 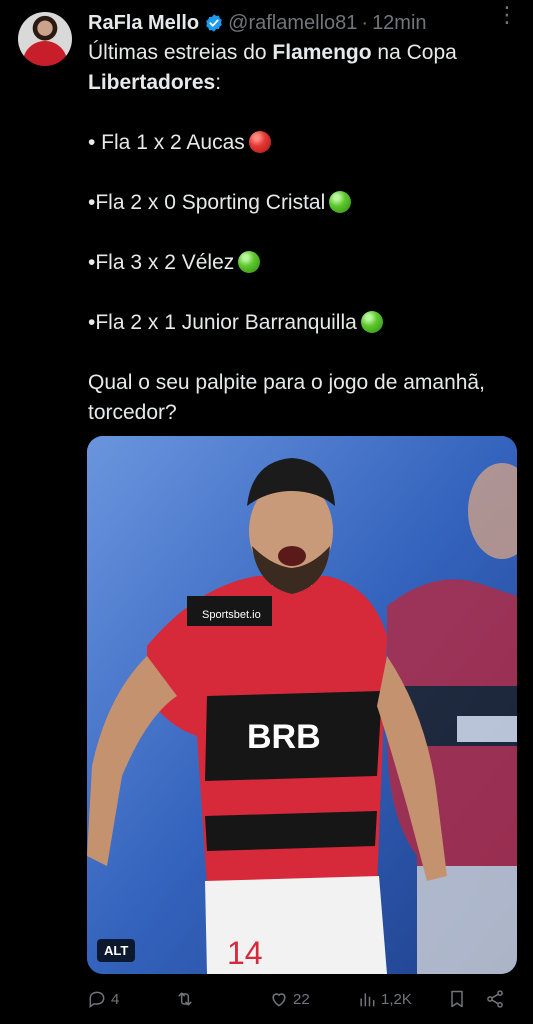 I want to click on views-chart-icon, so click(x=367, y=1000).